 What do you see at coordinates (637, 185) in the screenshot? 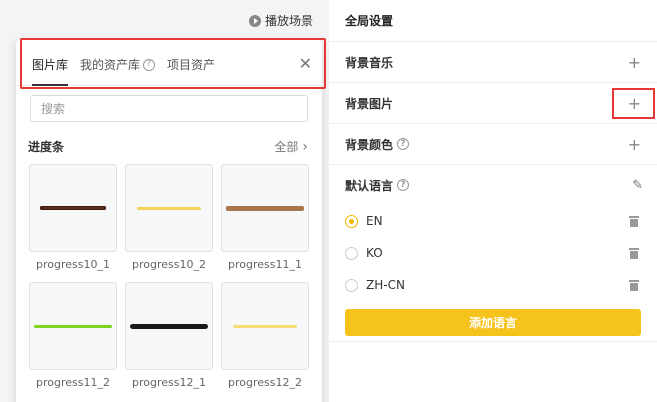
I see `pencil-icon: ✎` at bounding box center [637, 185].